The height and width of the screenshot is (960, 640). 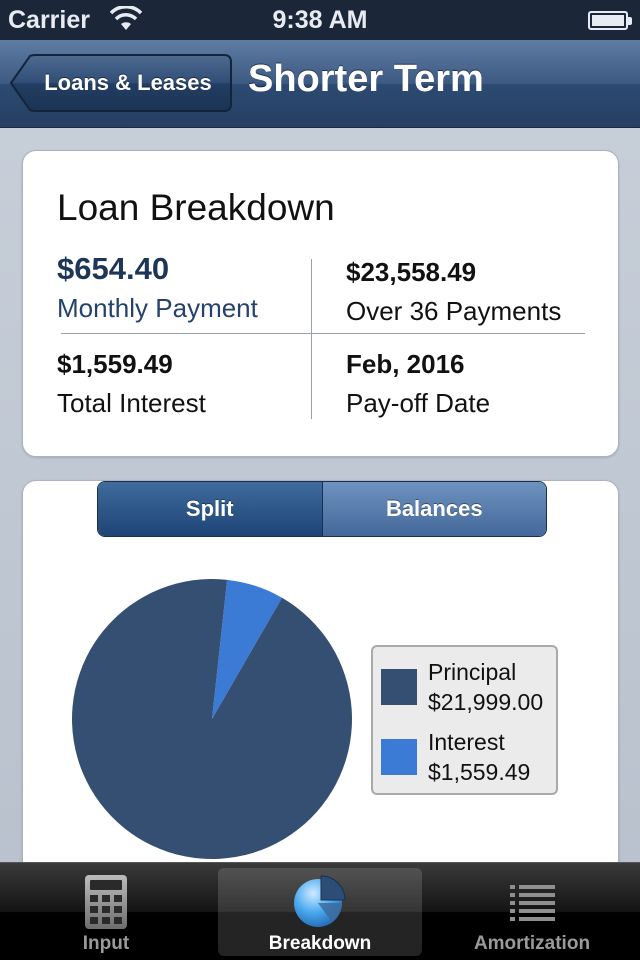 What do you see at coordinates (128, 82) in the screenshot?
I see `back-button-label: Loans & Leases` at bounding box center [128, 82].